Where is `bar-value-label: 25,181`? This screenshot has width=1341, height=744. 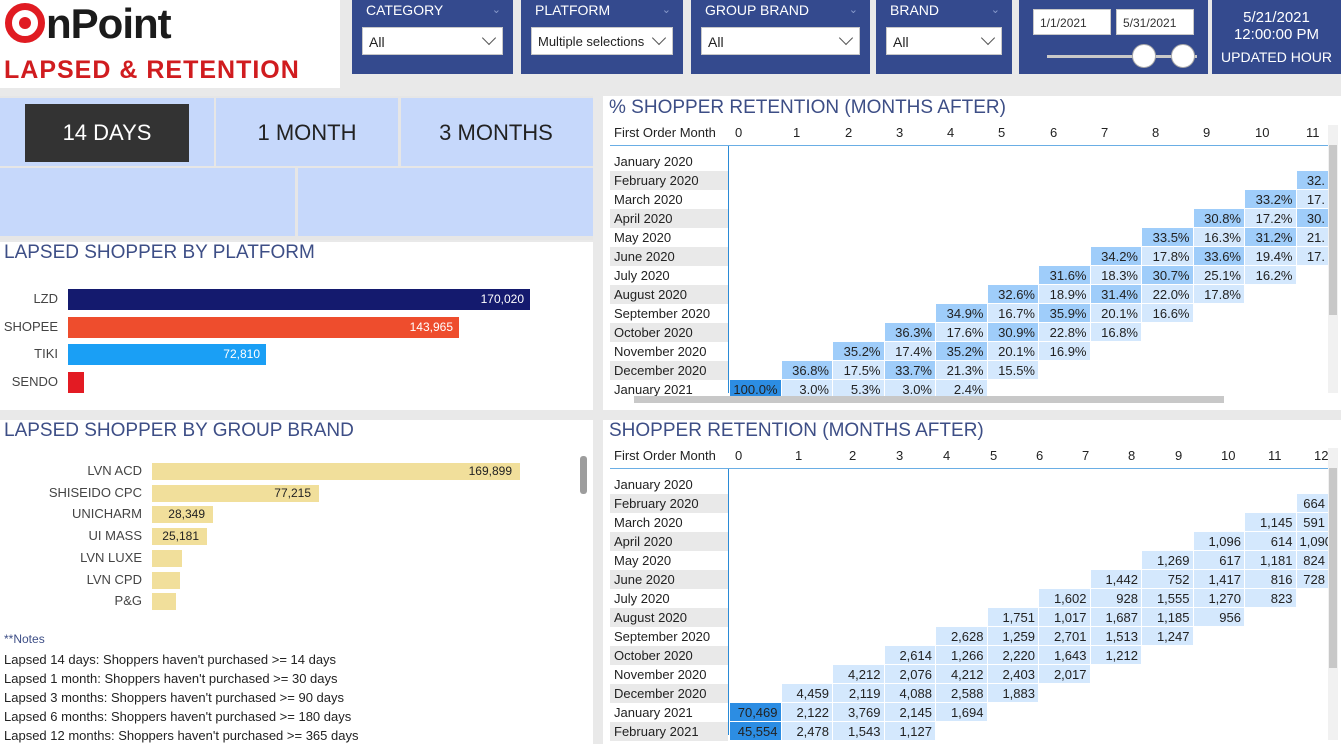
bar-value-label: 25,181 is located at coordinates (180, 536).